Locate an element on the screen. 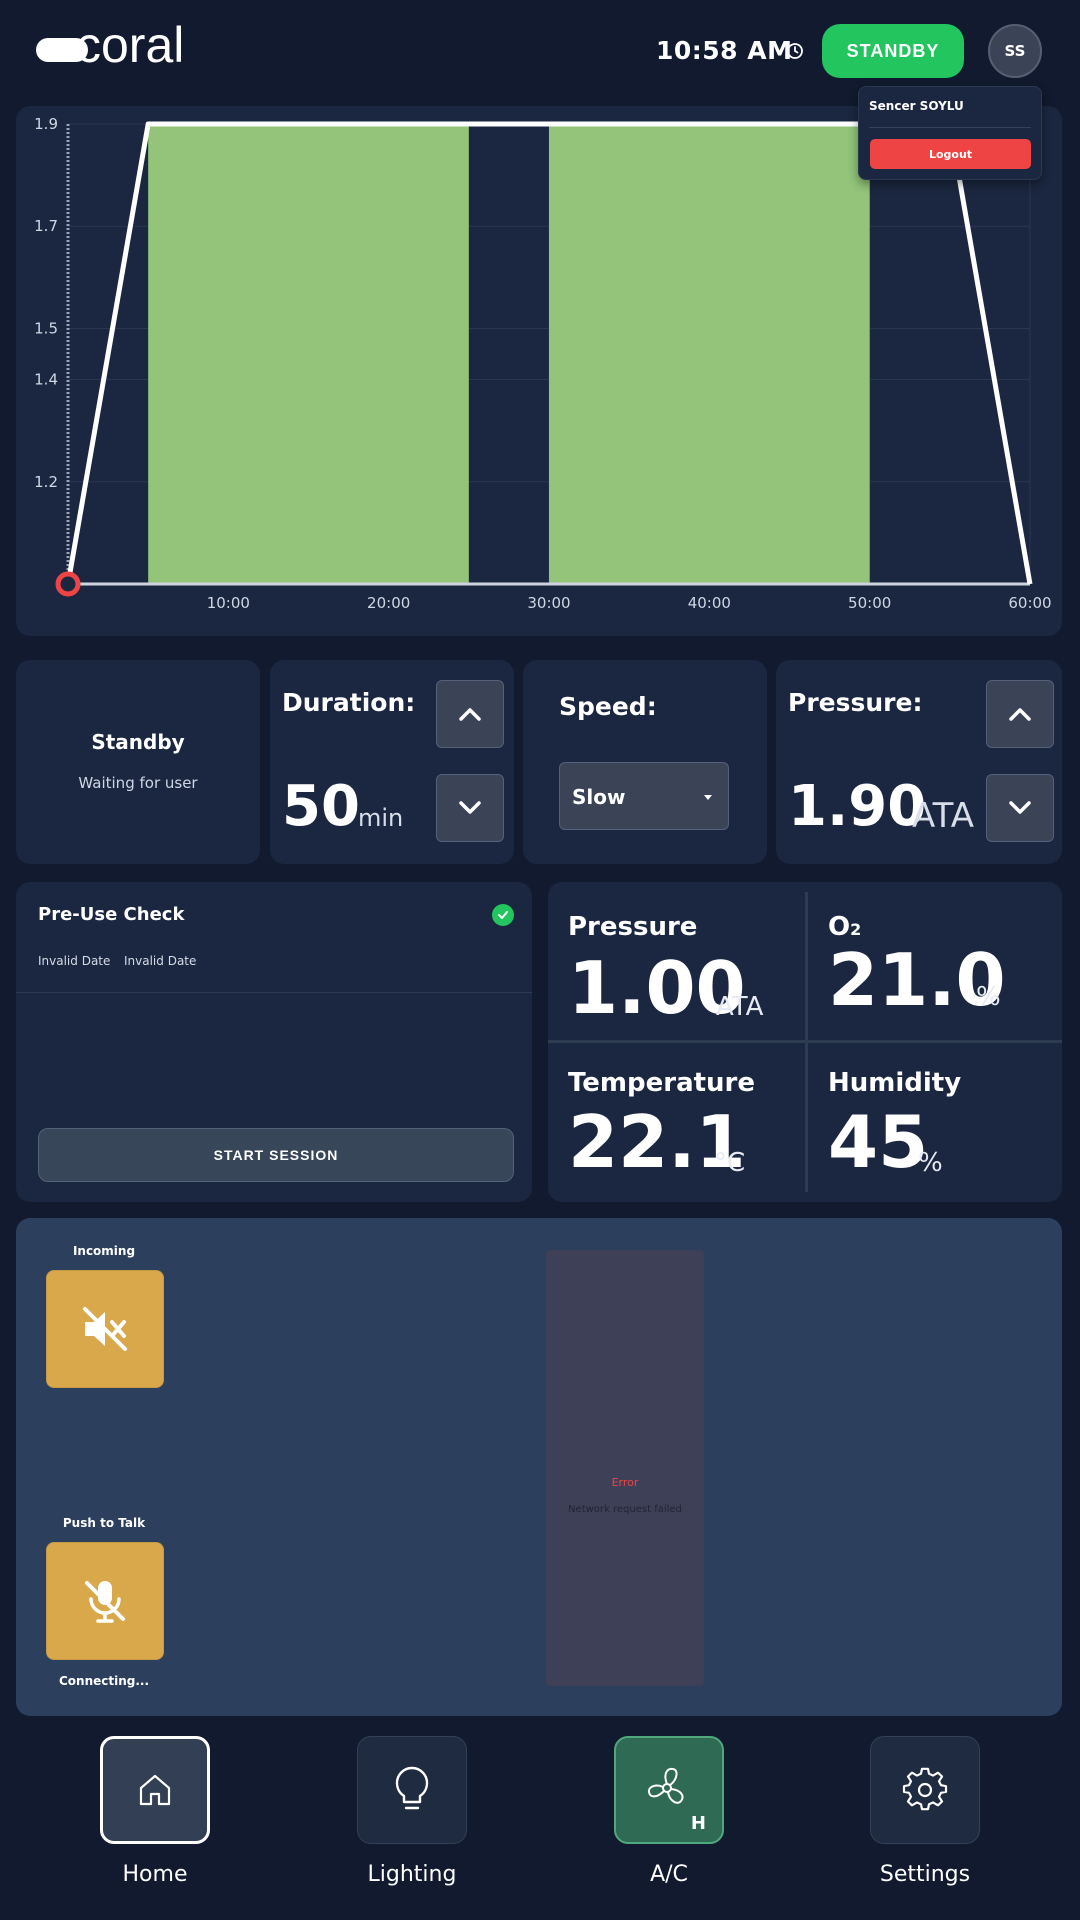 This screenshot has width=1080, height=1920. pressure-setting-unit: ATA is located at coordinates (943, 816).